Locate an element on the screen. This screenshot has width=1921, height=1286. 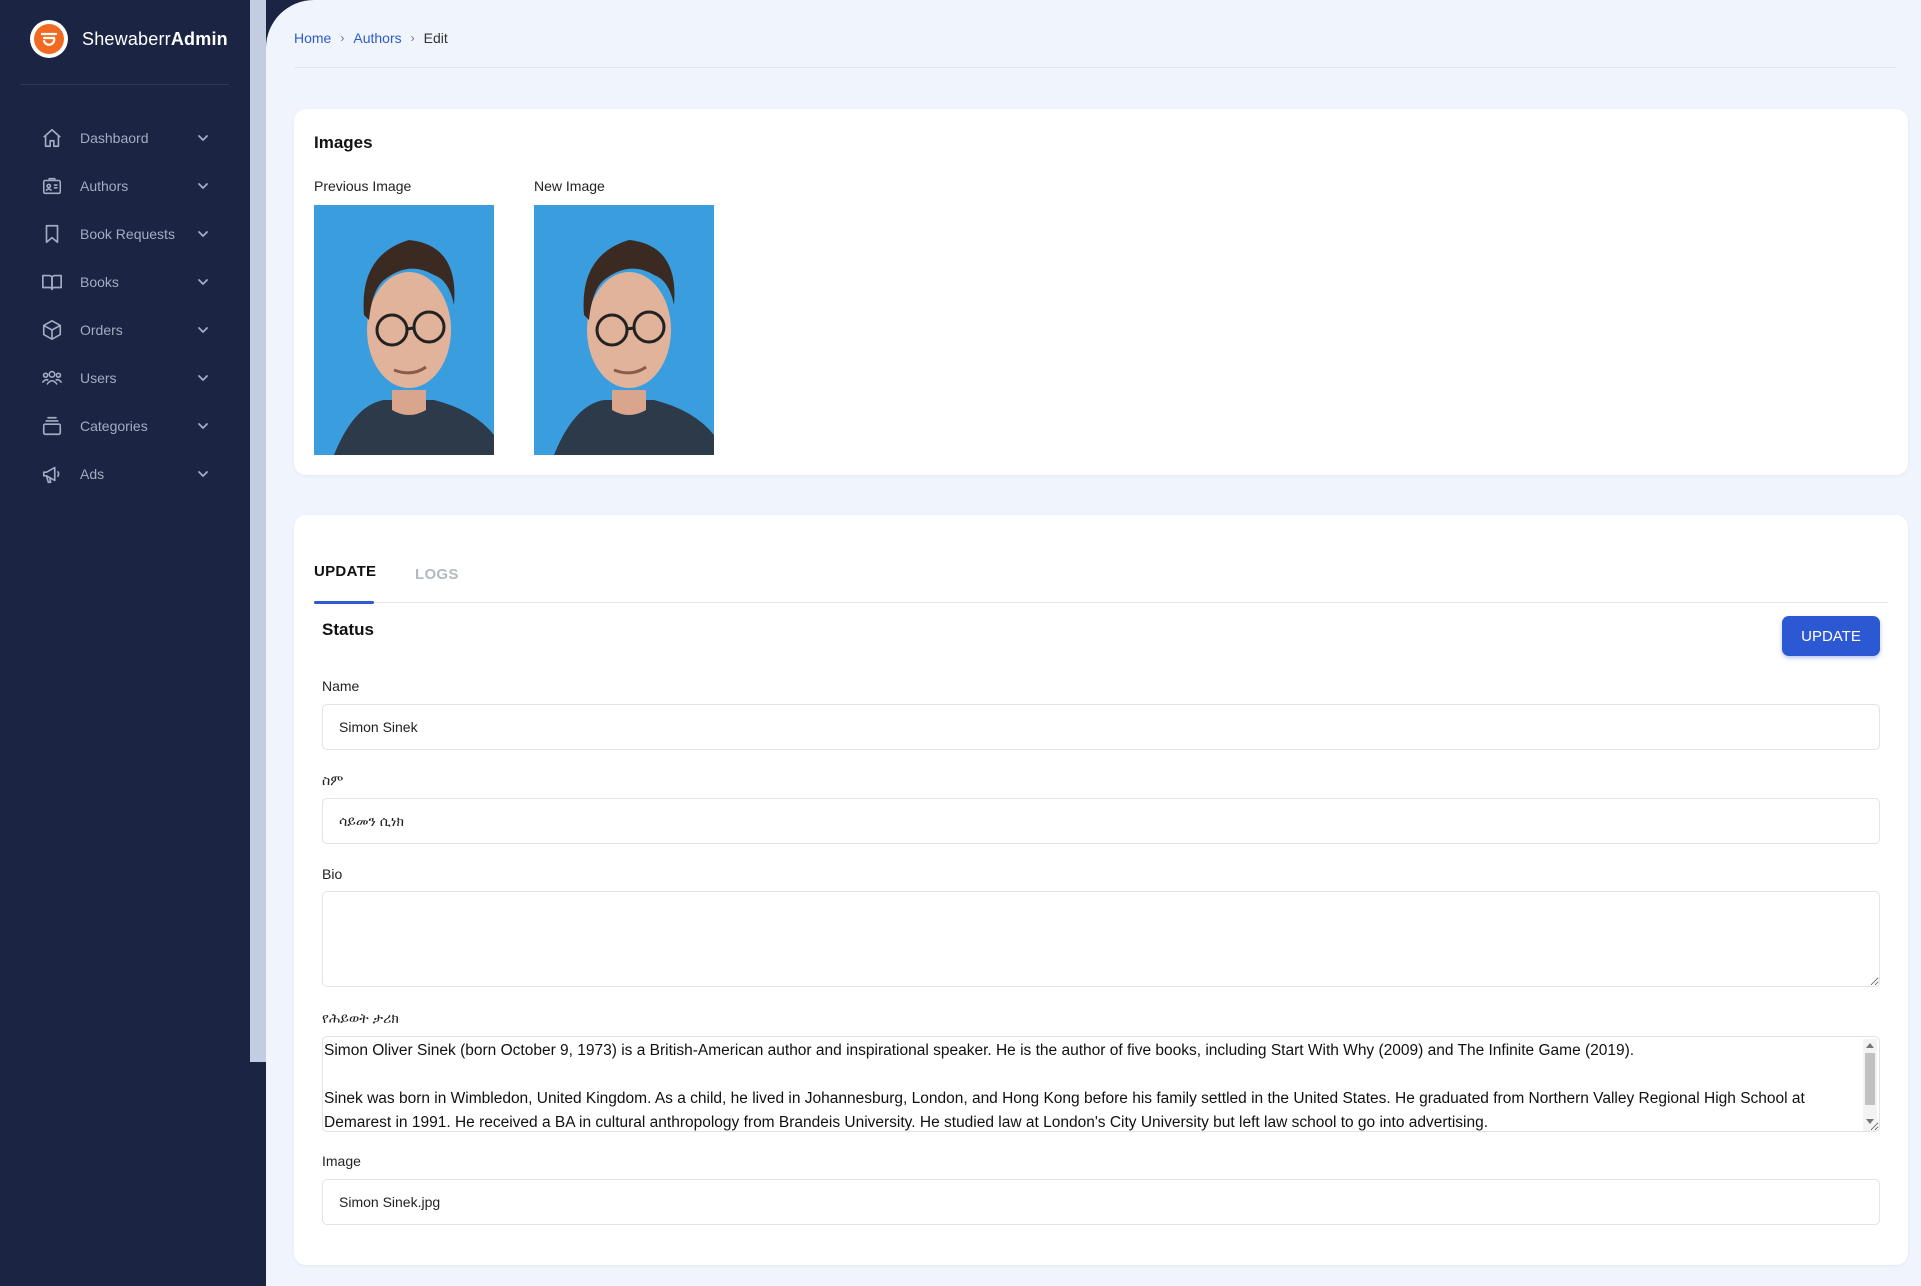
form-tabs: UPDATE LOGS is located at coordinates (1101, 577).